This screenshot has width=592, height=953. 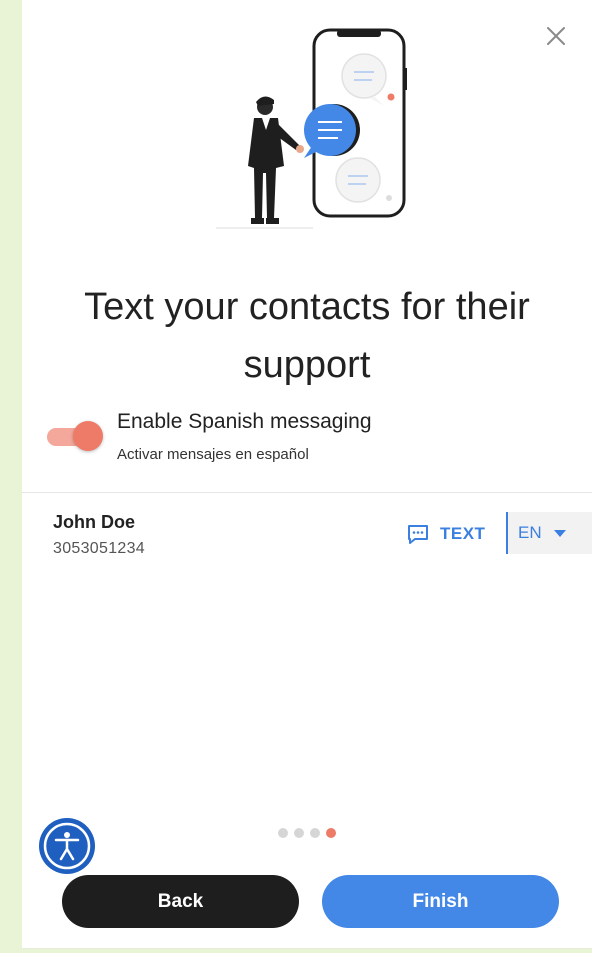 What do you see at coordinates (311, 128) in the screenshot?
I see `person-texting-phone-illustration` at bounding box center [311, 128].